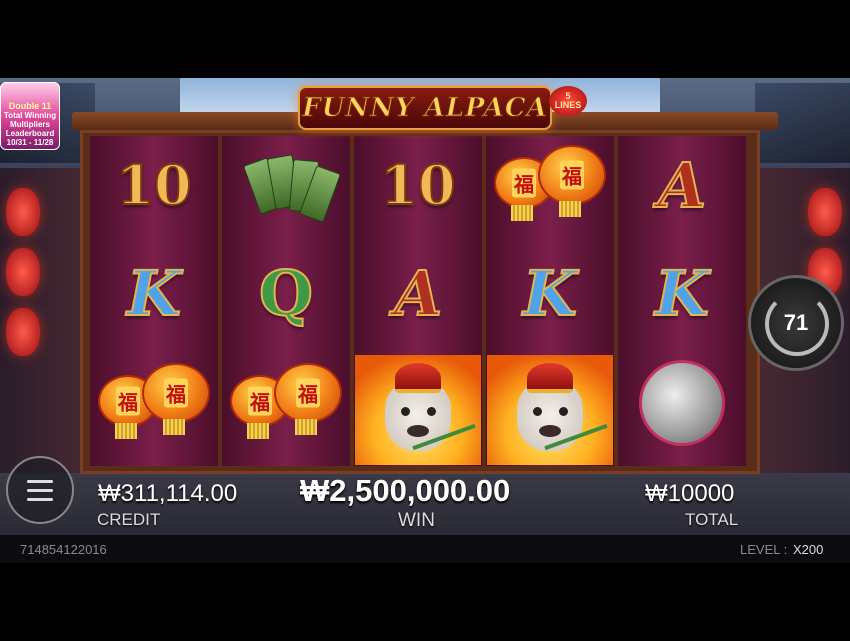 This screenshot has width=850, height=641. Describe the element at coordinates (425, 549) in the screenshot. I see `status-bar: 714854122016 LEVEL : X200` at that location.